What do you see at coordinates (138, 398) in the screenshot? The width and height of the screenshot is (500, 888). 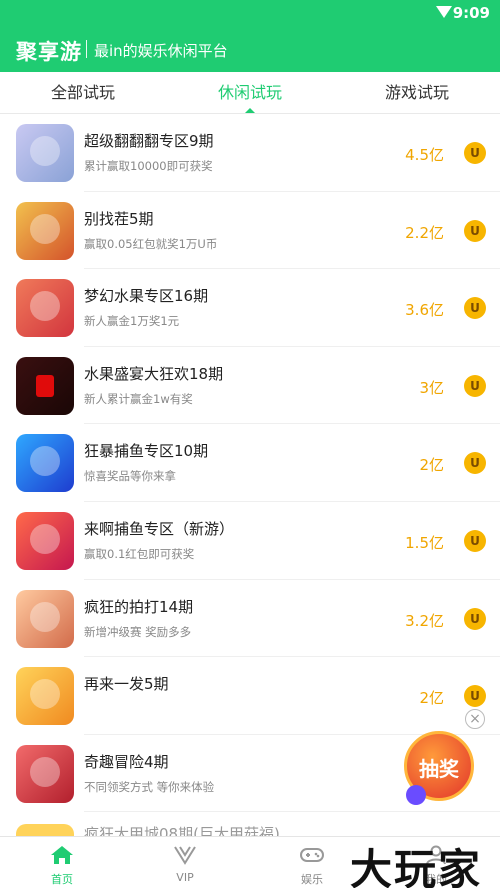 I see `item-subtitle: 新人累计赢金1w有奖` at bounding box center [138, 398].